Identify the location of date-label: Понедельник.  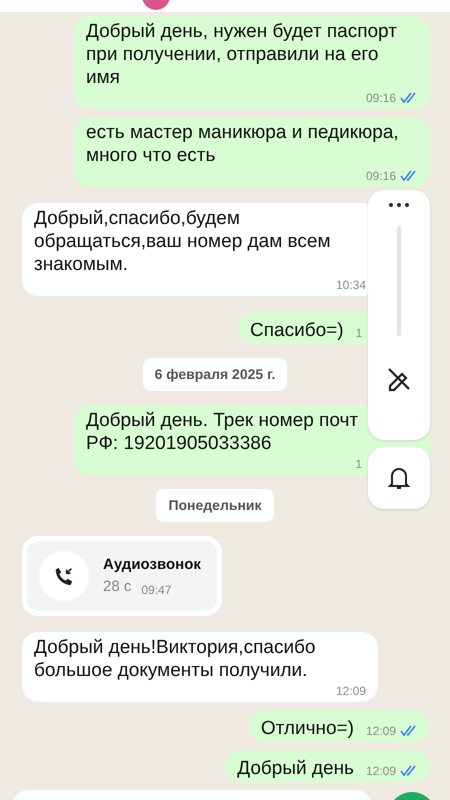
(215, 505).